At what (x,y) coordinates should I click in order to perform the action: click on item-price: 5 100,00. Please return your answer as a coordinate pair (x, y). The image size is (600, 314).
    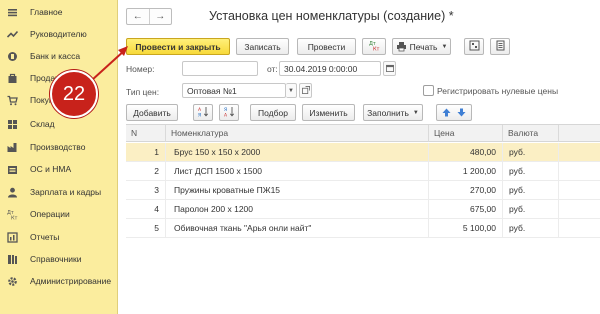
    Looking at the image, I should click on (466, 228).